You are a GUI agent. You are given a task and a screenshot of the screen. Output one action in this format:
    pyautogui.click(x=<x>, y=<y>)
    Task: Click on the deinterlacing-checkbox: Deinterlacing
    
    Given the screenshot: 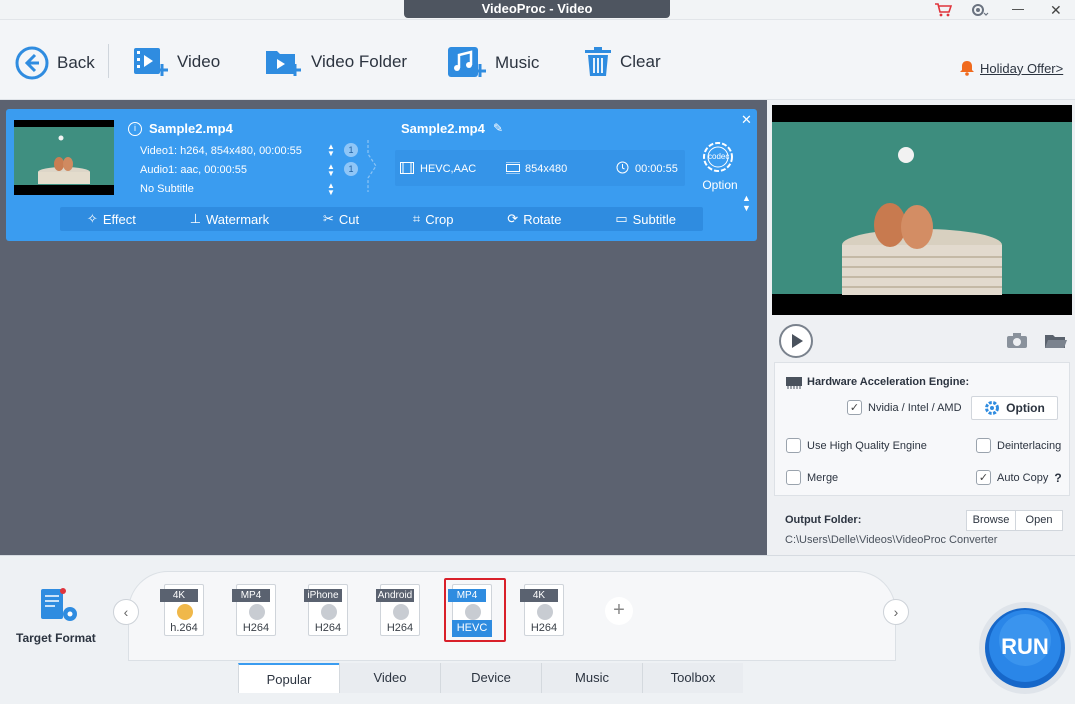 What is the action you would take?
    pyautogui.click(x=1018, y=445)
    